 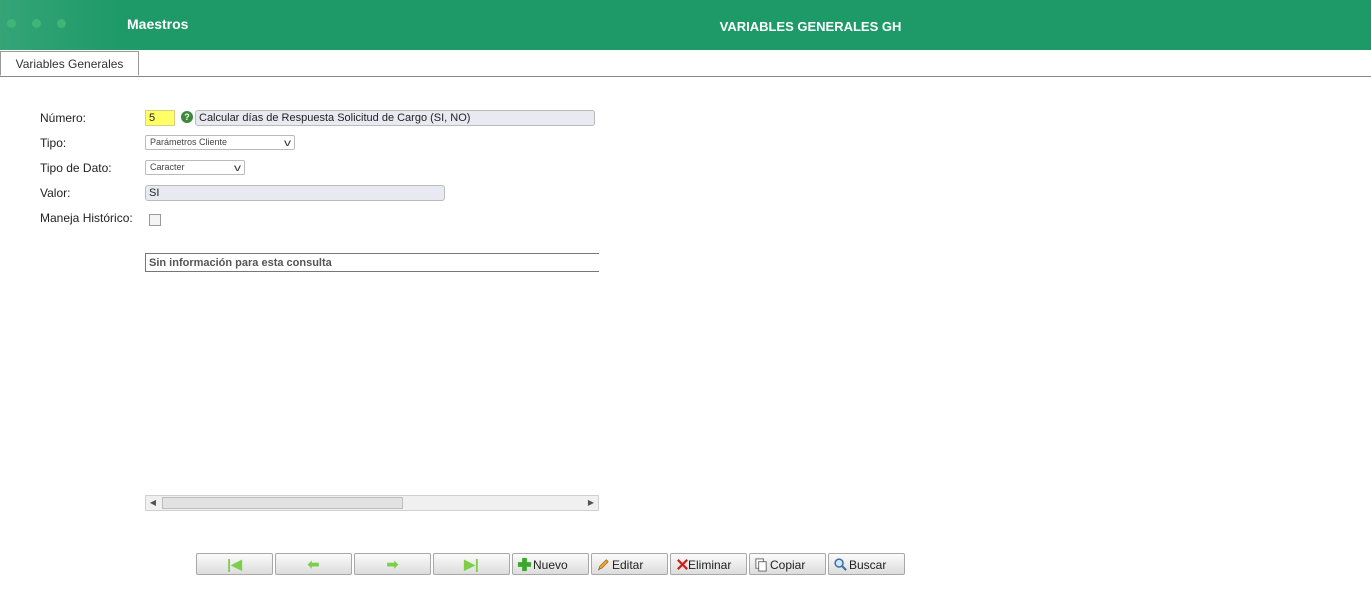 What do you see at coordinates (685, 63) in the screenshot?
I see `tab-bar: Variables Generales` at bounding box center [685, 63].